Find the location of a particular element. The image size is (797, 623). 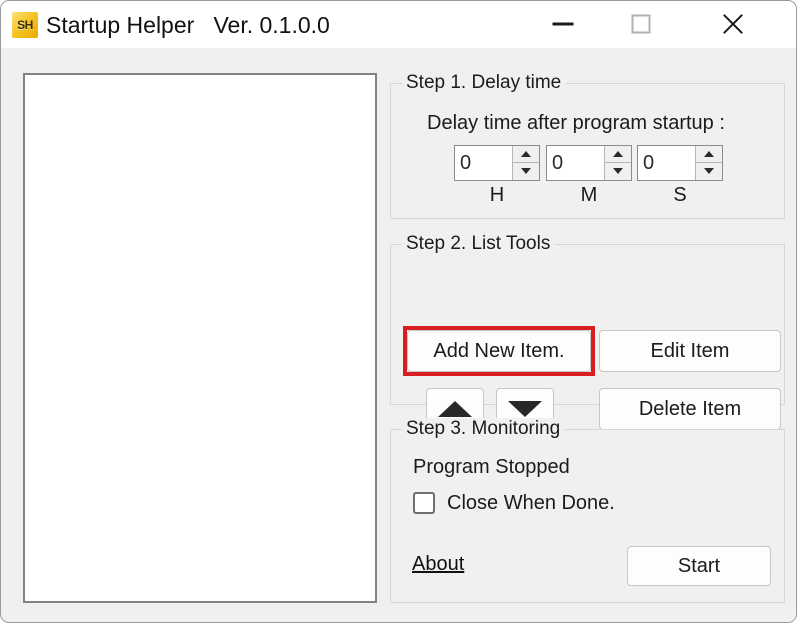

delay-seconds-spinner: 0 is located at coordinates (680, 163).